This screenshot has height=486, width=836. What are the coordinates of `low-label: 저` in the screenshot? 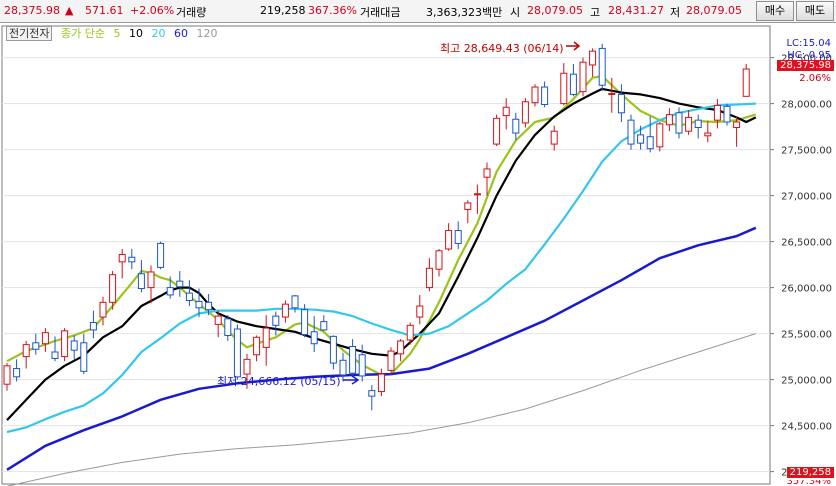 It's located at (675, 12).